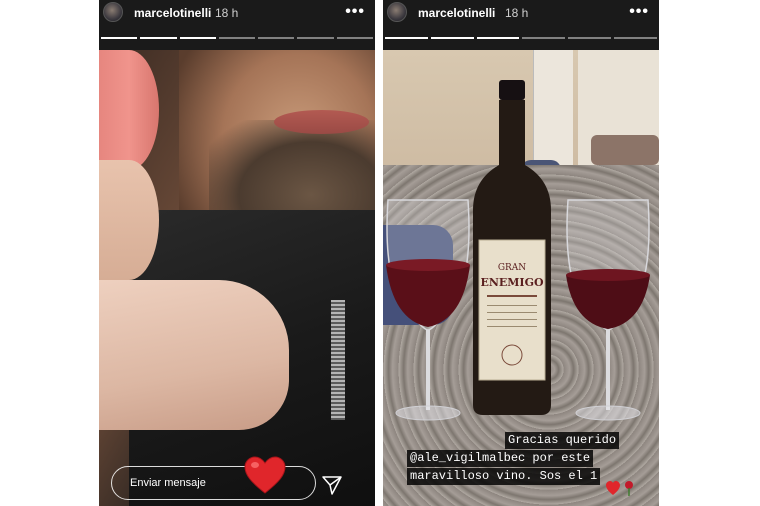 Image resolution: width=760 pixels, height=506 pixels. I want to click on heart-rose-sticker, so click(625, 489).